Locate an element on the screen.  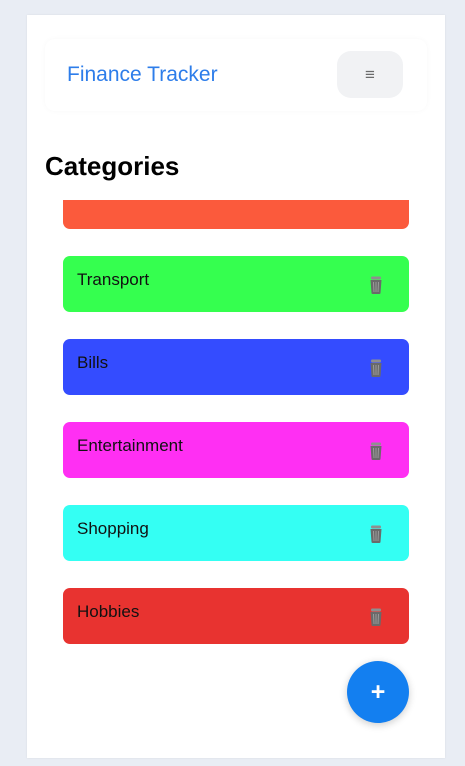
app-header: Finance Tracker ≡ is located at coordinates (236, 75).